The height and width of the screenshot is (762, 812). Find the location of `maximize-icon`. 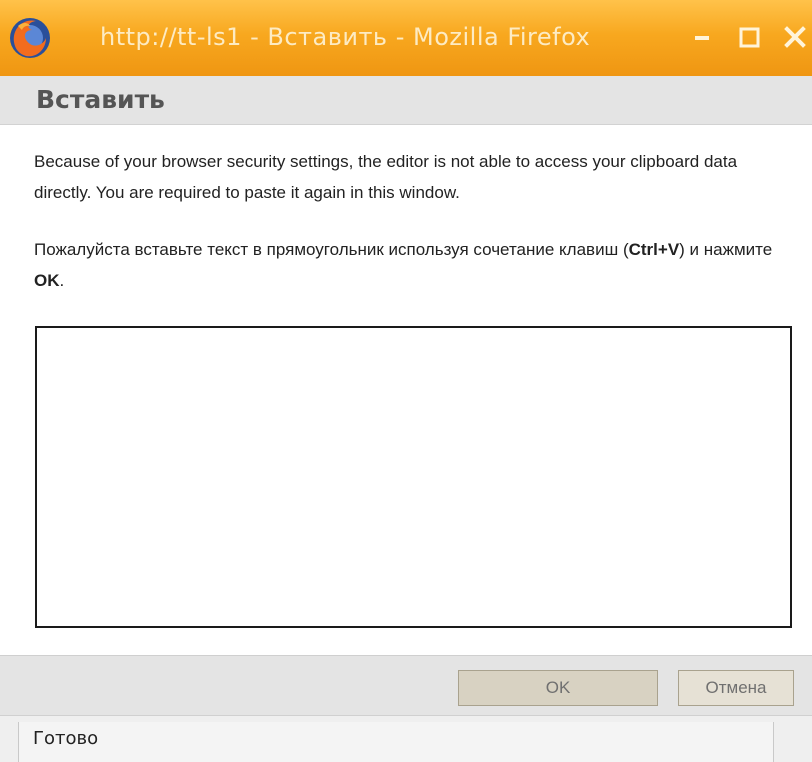

maximize-icon is located at coordinates (749, 37).